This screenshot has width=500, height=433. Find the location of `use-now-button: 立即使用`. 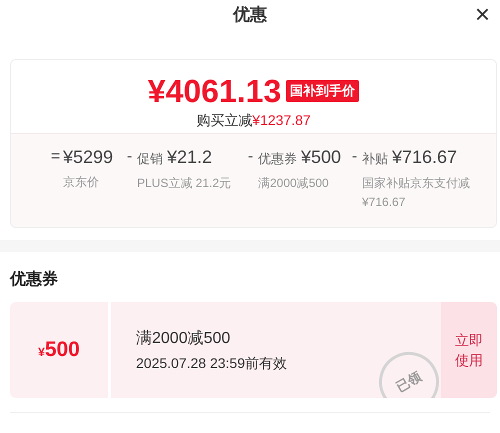

use-now-button: 立即使用 is located at coordinates (469, 350).